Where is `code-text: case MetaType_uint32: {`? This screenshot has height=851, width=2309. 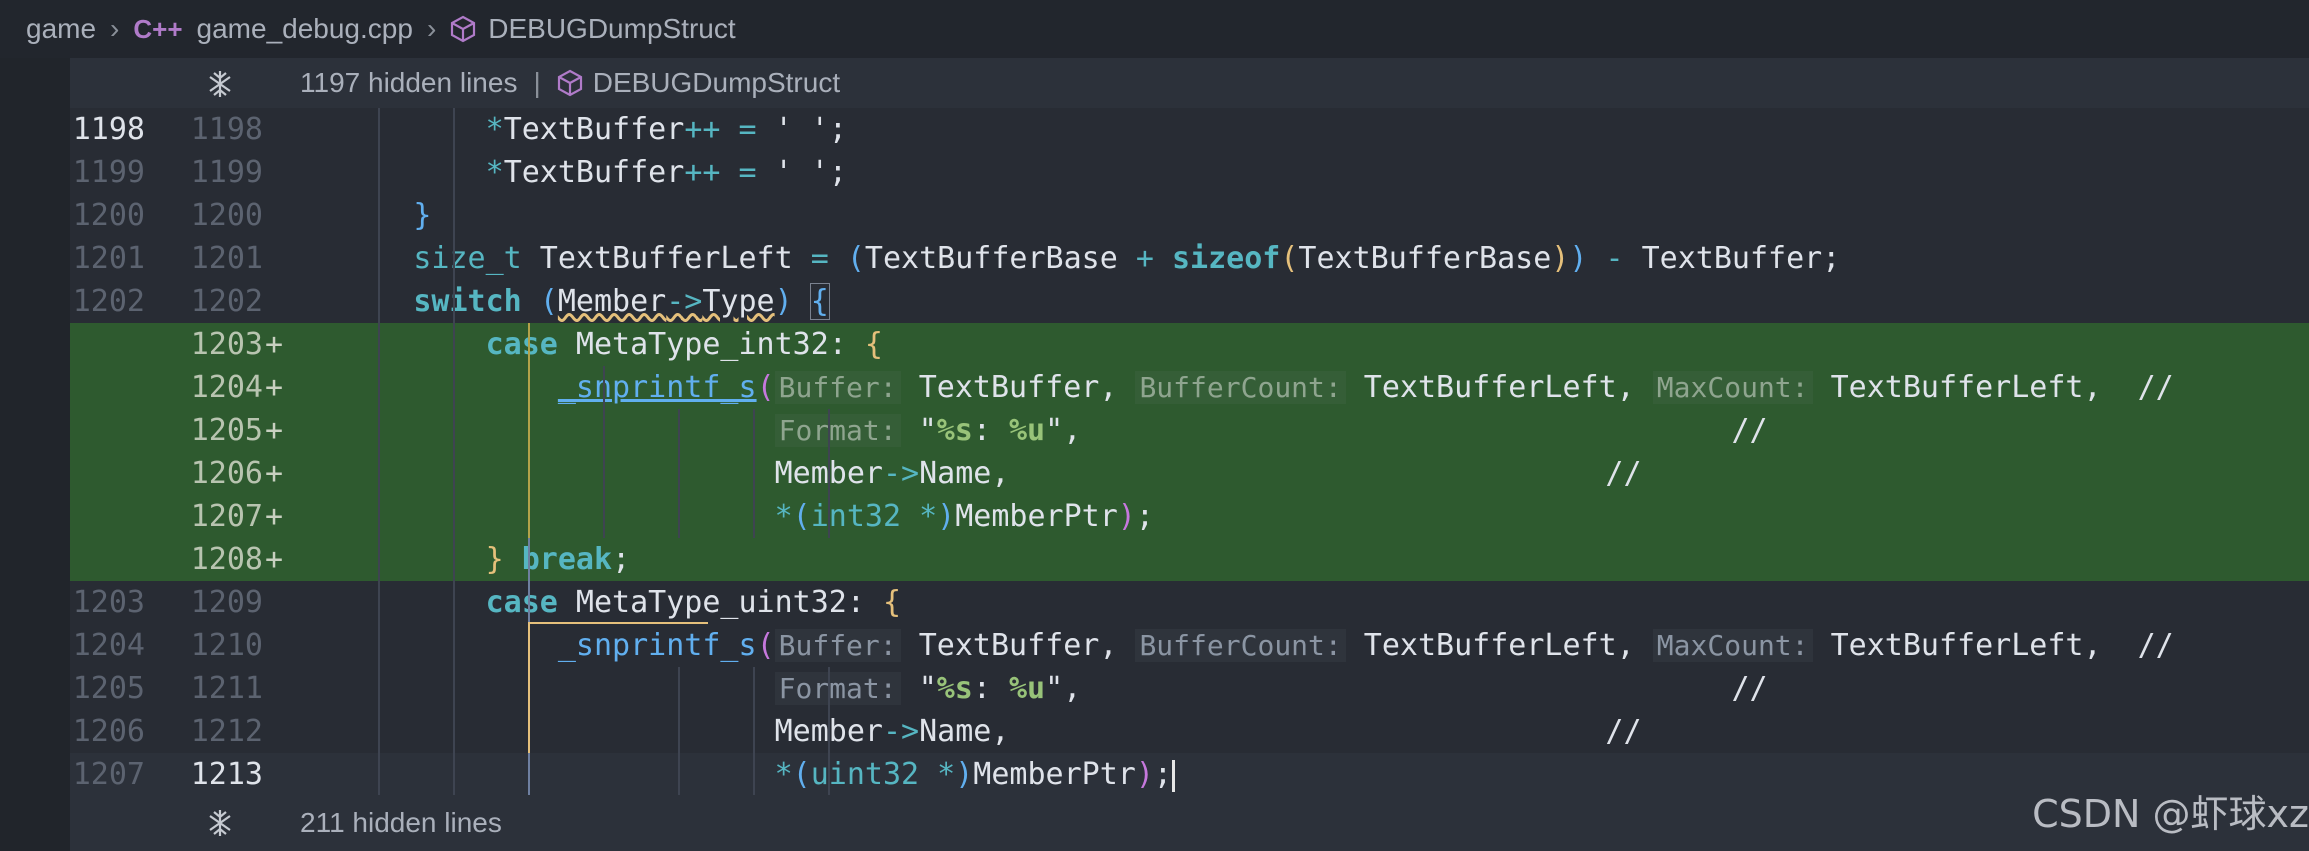
code-text: case MetaType_uint32: { is located at coordinates (693, 602).